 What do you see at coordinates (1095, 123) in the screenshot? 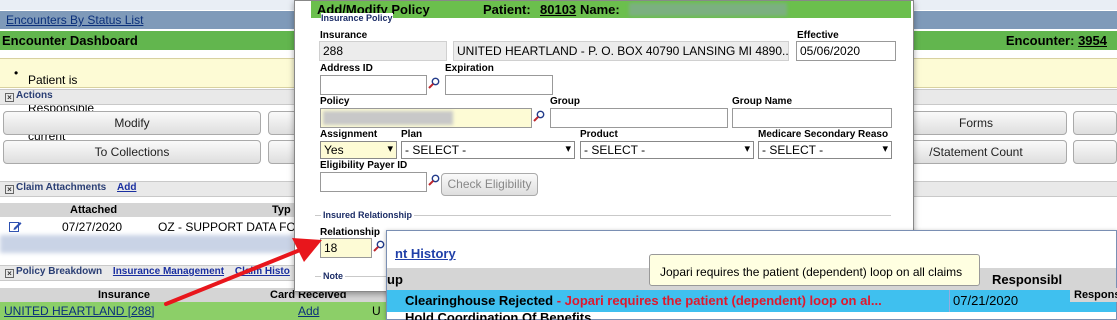
I see `action-button-partial-right` at bounding box center [1095, 123].